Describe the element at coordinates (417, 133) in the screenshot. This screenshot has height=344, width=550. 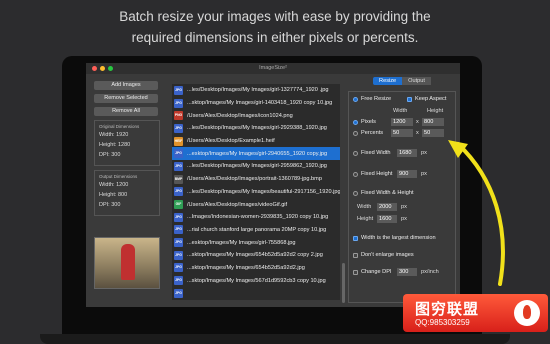
I see `percents-times-label: x` at that location.